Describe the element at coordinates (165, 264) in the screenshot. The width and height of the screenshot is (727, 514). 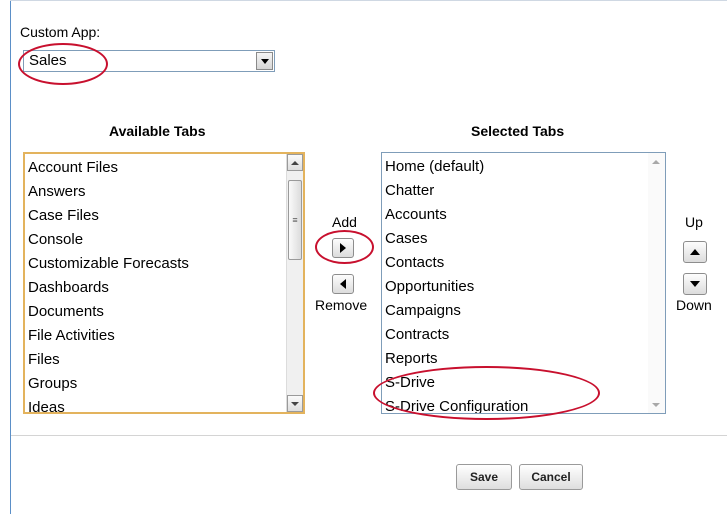
I see `list-item: Customizable Forecasts` at that location.